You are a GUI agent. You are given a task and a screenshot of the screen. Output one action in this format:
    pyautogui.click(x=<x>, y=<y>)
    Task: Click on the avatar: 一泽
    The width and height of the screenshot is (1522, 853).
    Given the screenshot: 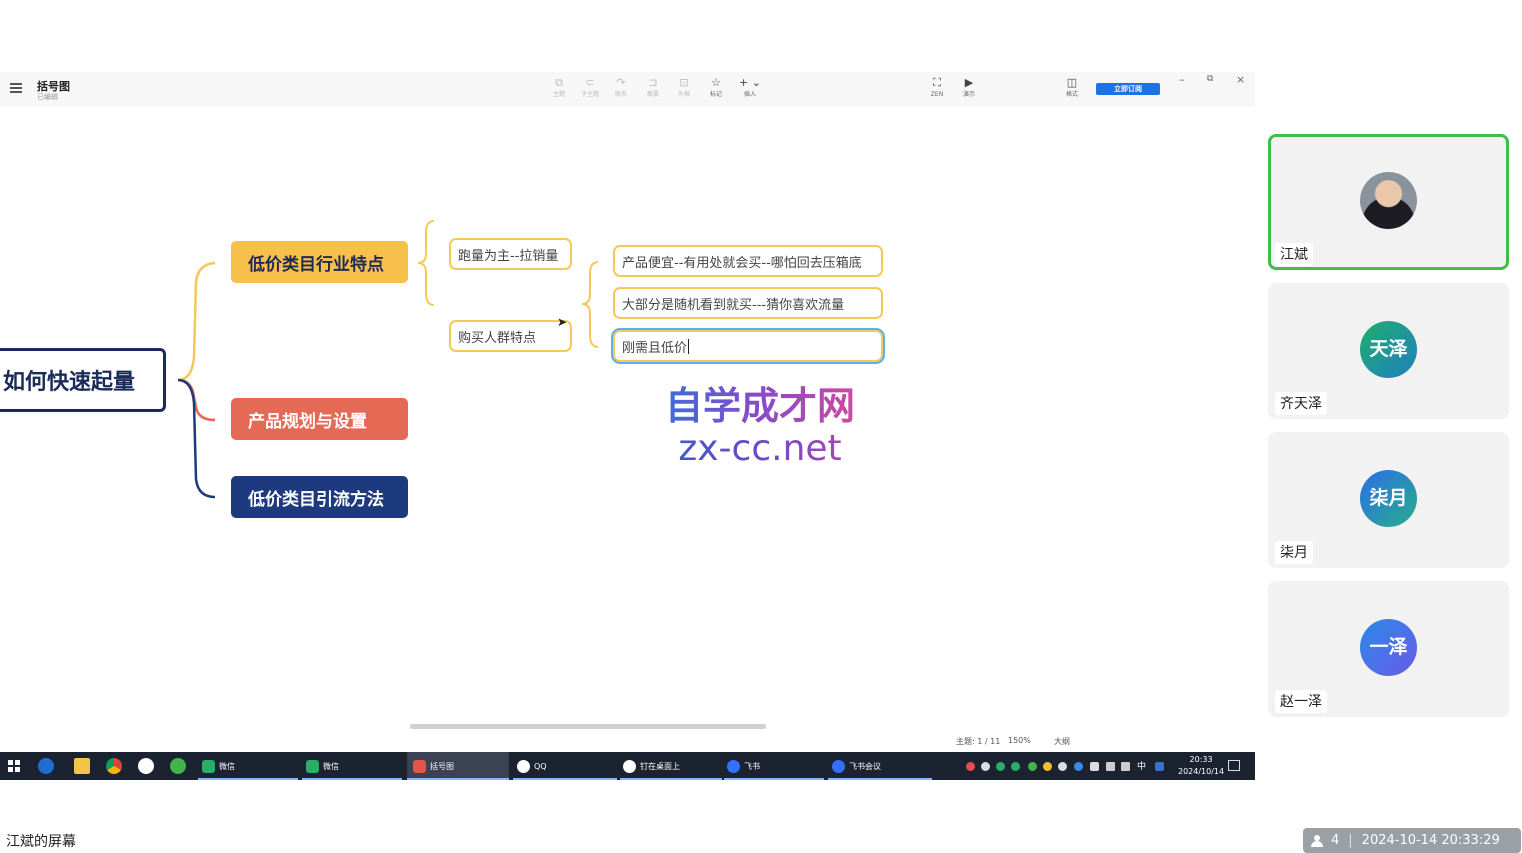 What is the action you would take?
    pyautogui.click(x=1388, y=647)
    